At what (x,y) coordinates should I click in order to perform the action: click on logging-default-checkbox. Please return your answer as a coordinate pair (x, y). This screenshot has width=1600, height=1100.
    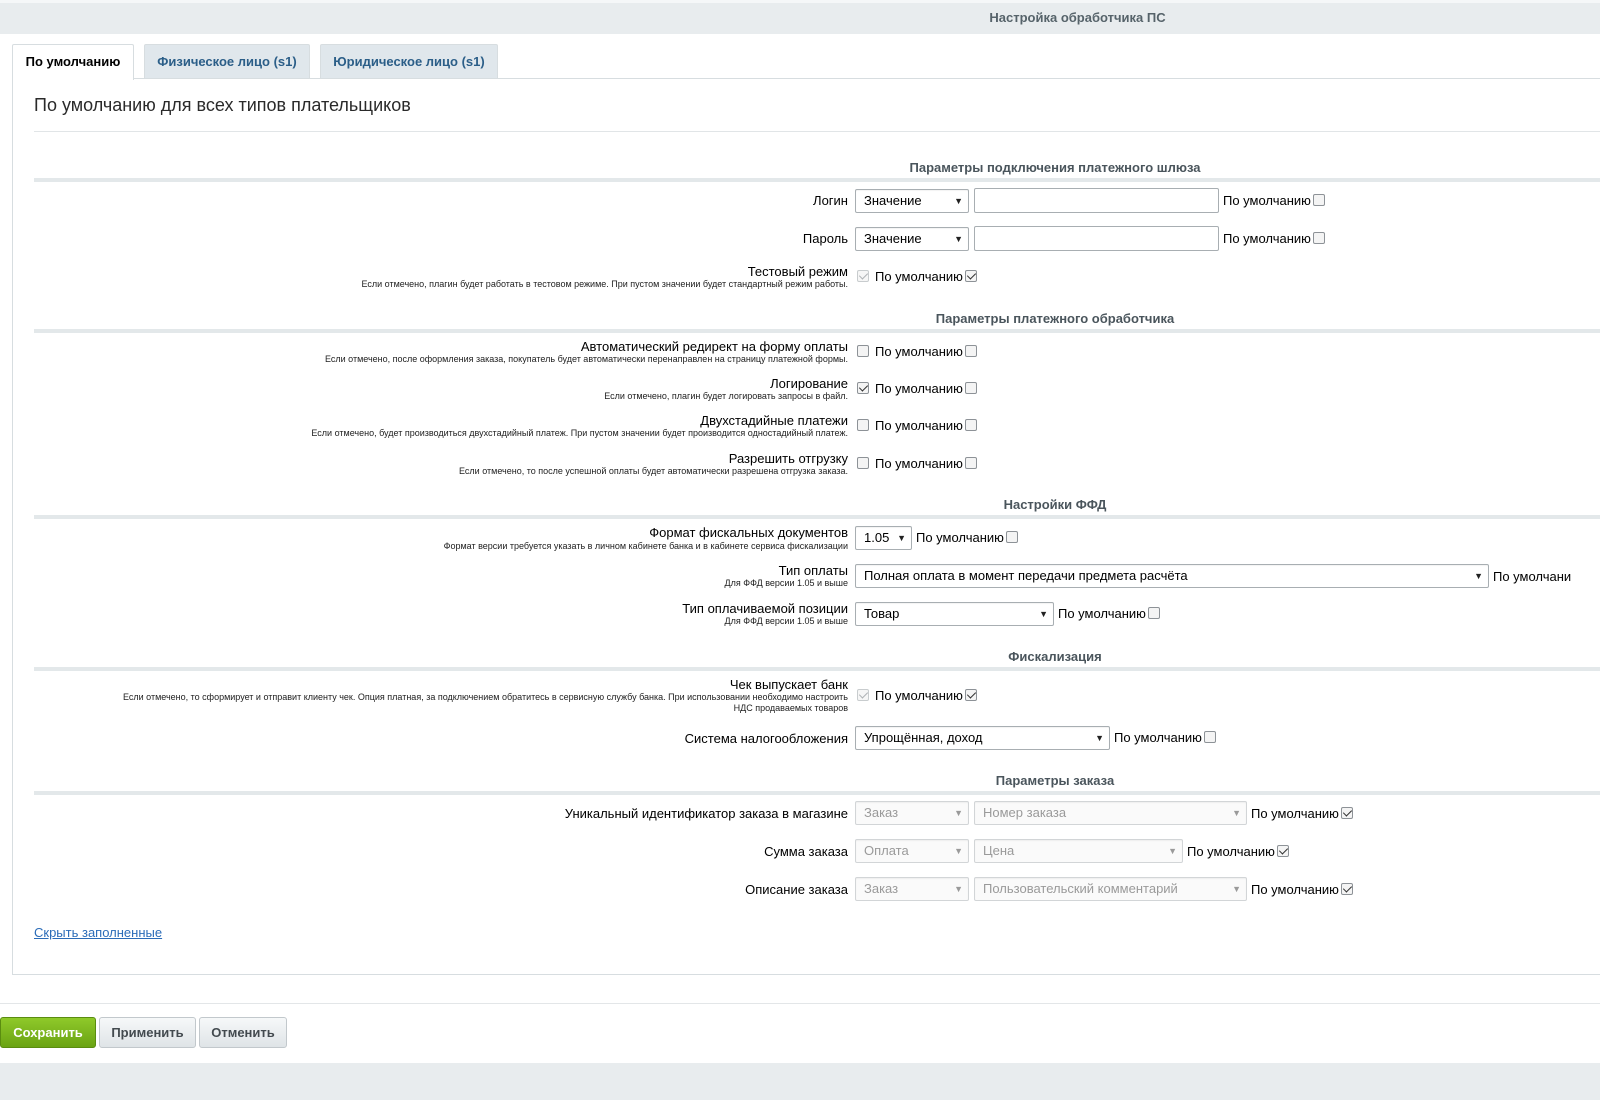
    Looking at the image, I should click on (971, 388).